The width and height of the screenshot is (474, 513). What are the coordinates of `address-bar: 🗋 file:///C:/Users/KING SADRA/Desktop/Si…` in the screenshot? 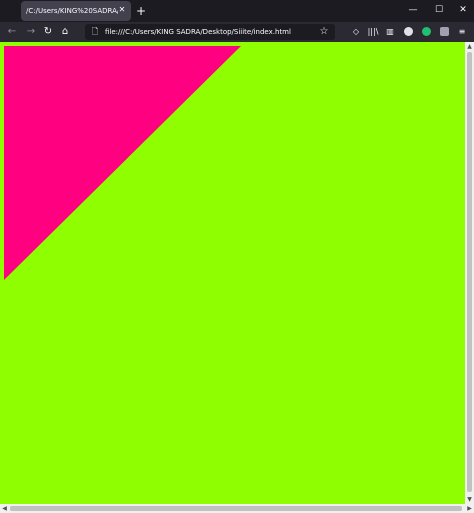 It's located at (210, 32).